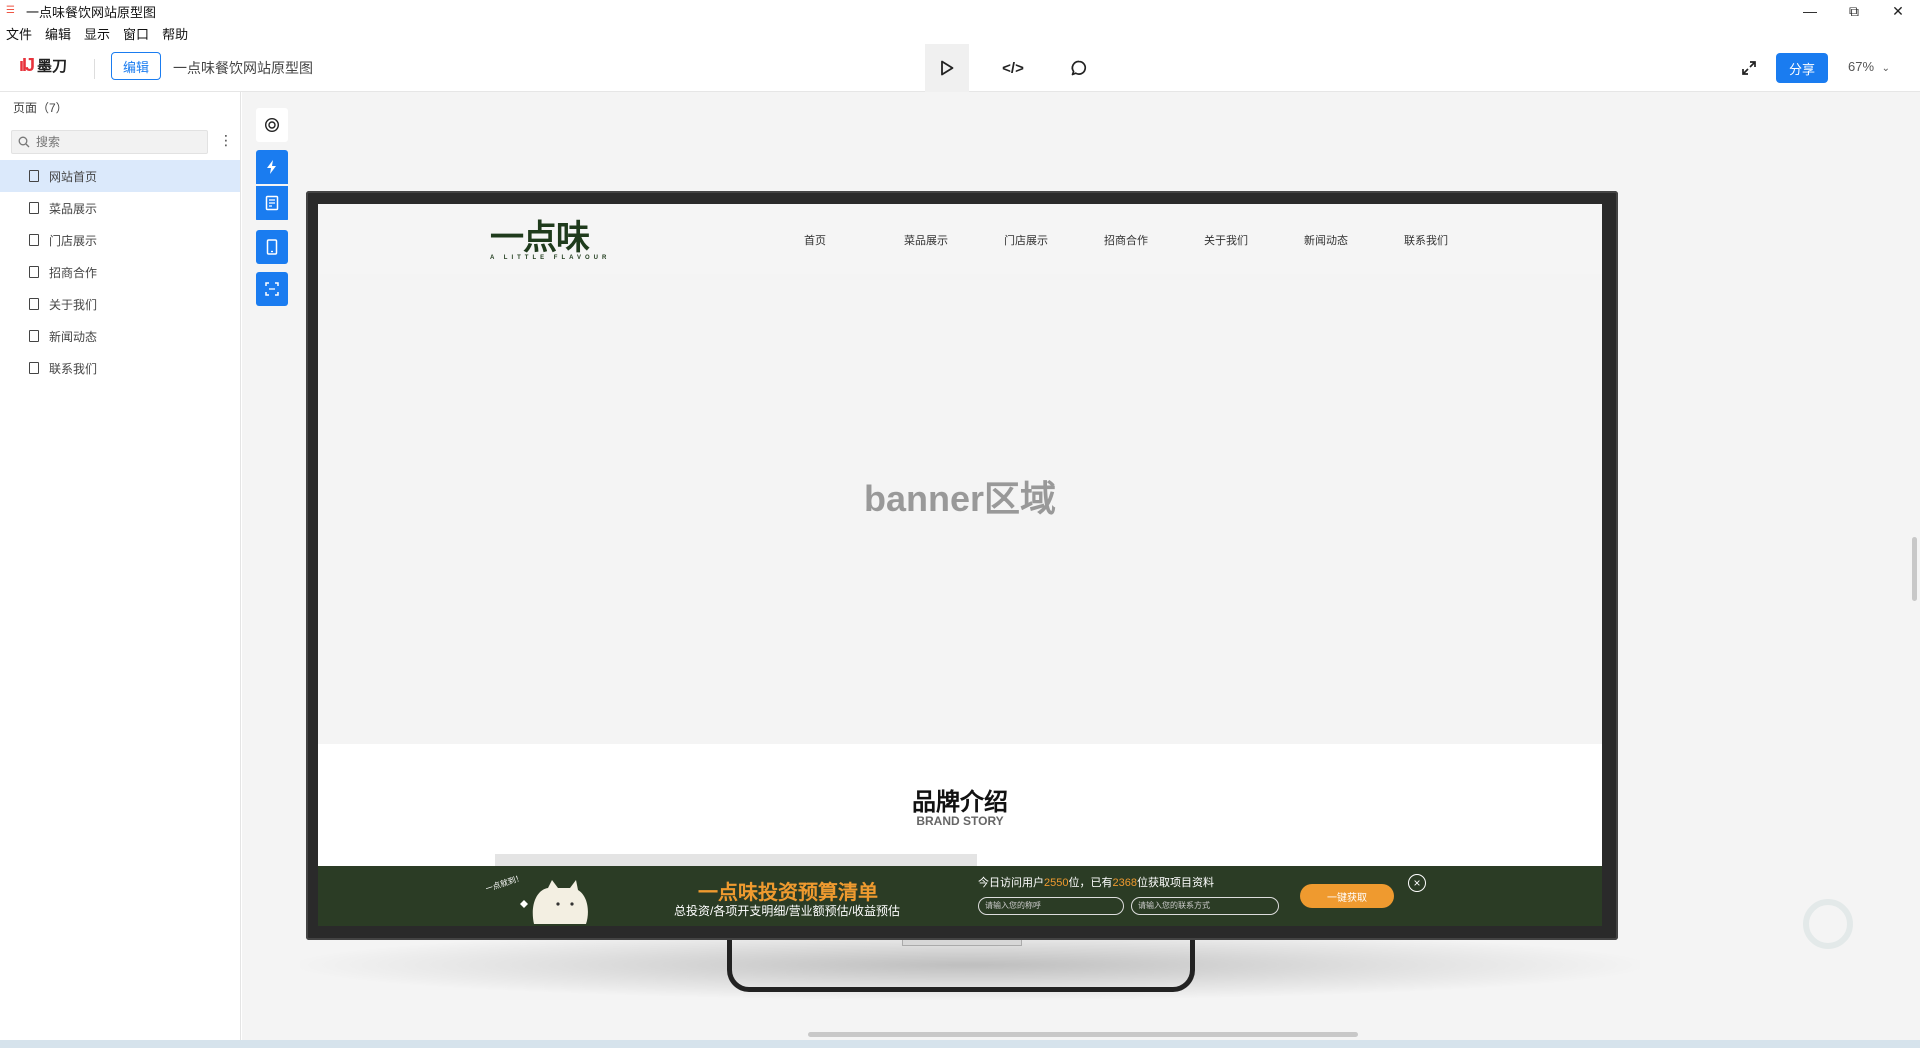  I want to click on site-nav-news: 新闻动态, so click(1354, 240).